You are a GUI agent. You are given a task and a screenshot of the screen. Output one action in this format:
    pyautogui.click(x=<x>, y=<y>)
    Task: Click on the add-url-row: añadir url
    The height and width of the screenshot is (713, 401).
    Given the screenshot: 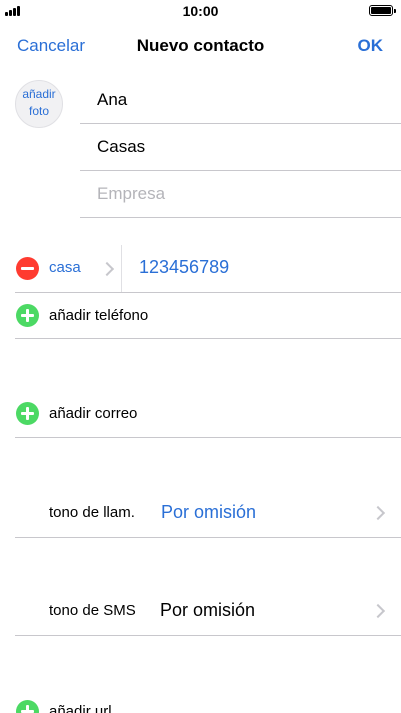 What is the action you would take?
    pyautogui.click(x=200, y=701)
    